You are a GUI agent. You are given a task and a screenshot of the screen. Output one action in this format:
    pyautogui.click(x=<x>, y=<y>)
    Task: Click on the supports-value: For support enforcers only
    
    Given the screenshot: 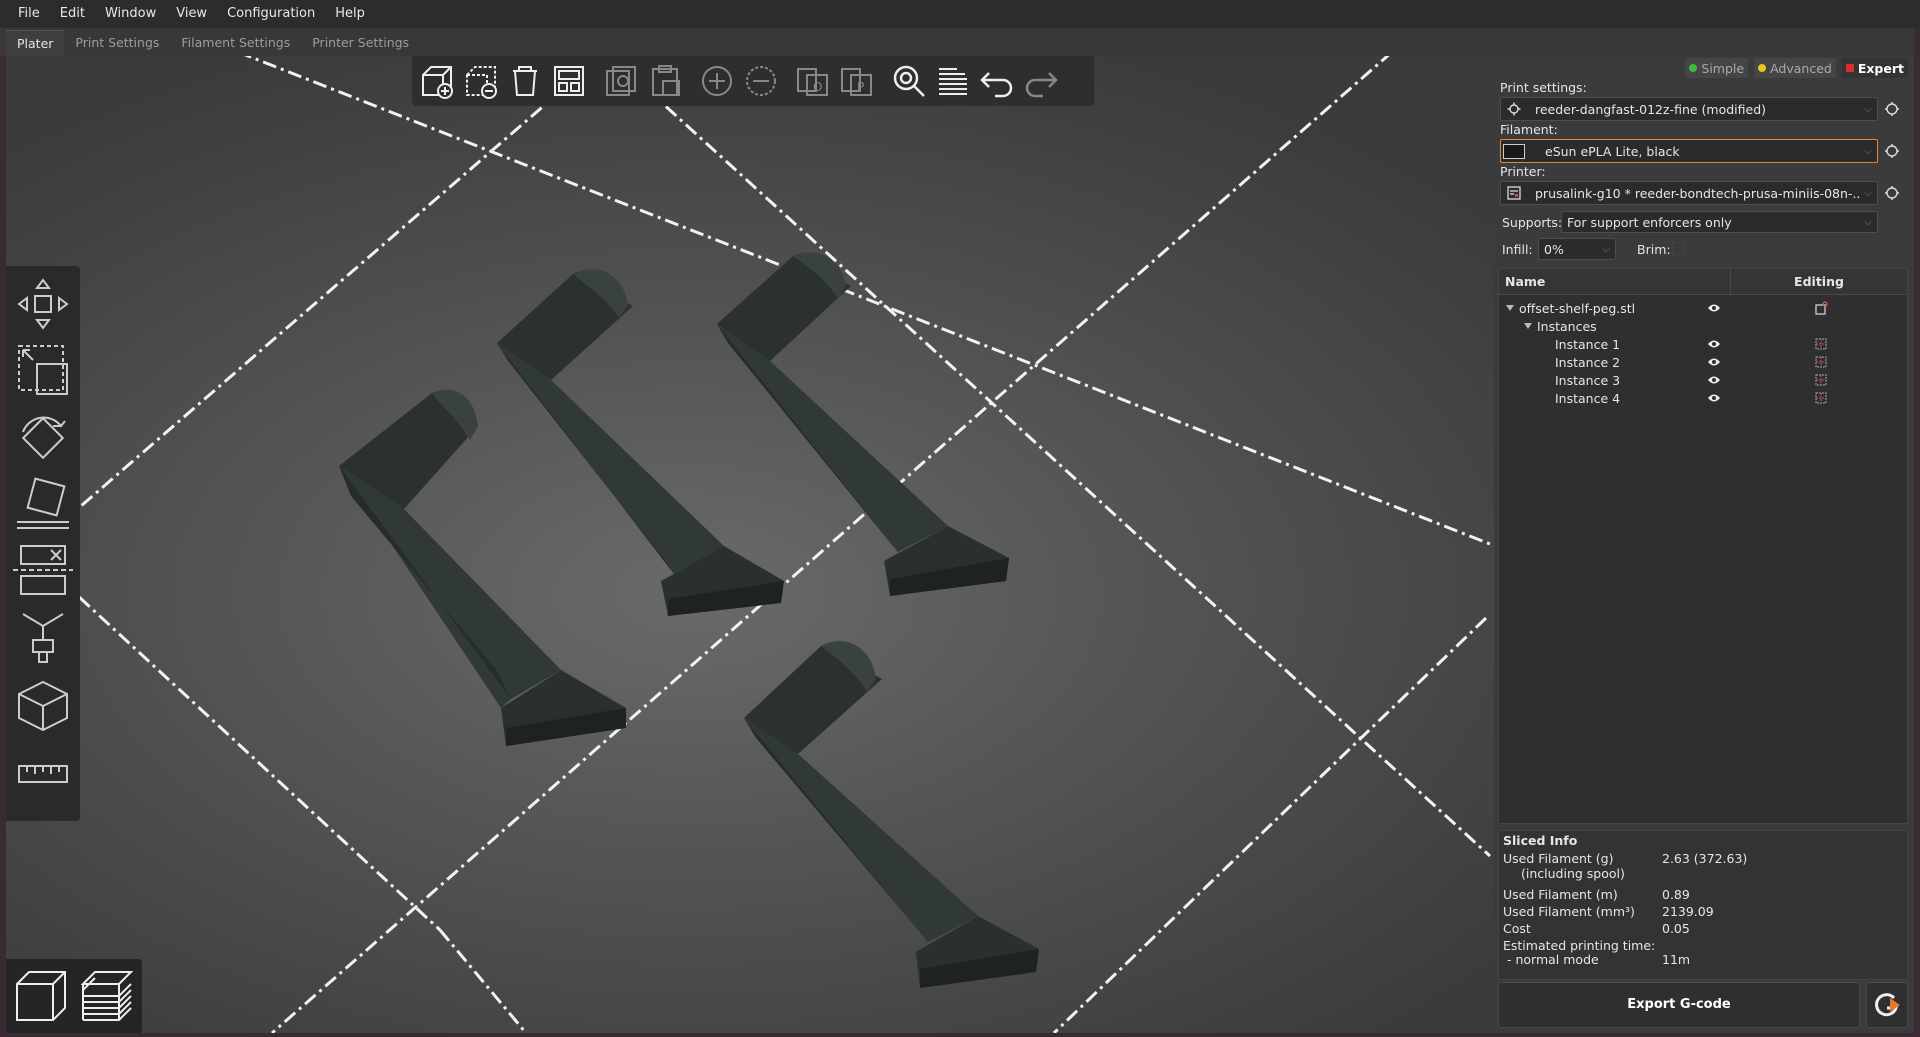 What is the action you would take?
    pyautogui.click(x=1649, y=222)
    